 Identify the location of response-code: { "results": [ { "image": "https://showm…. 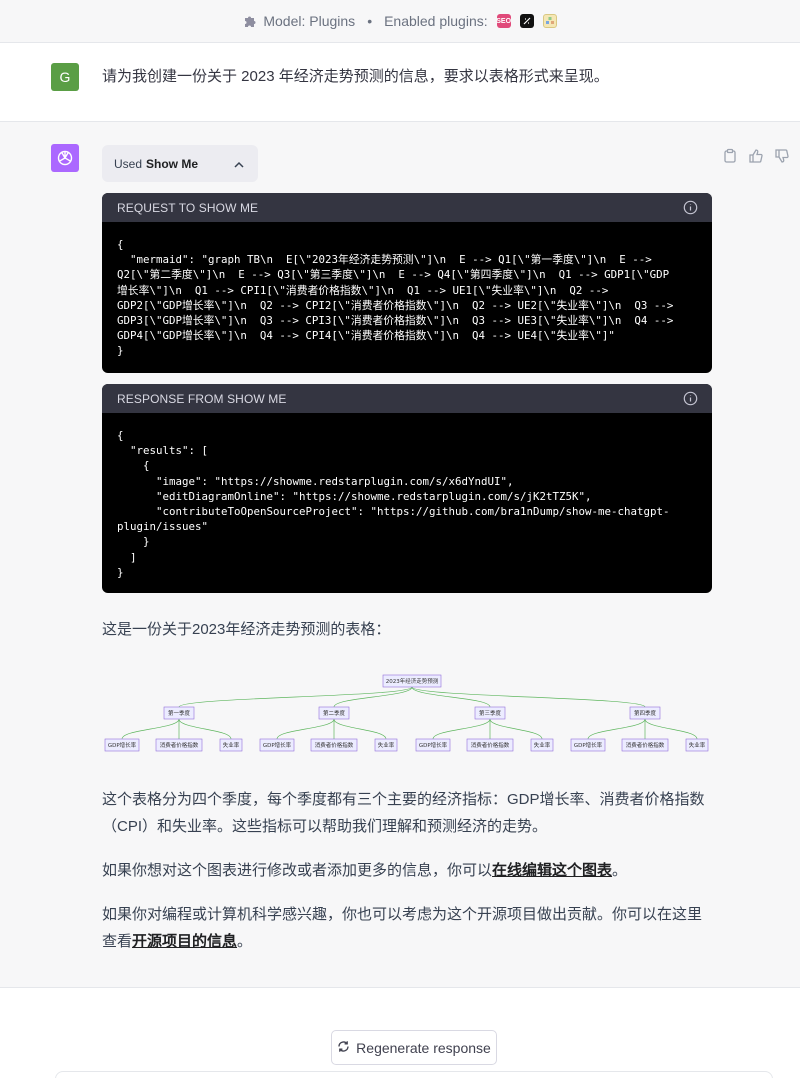
(393, 504).